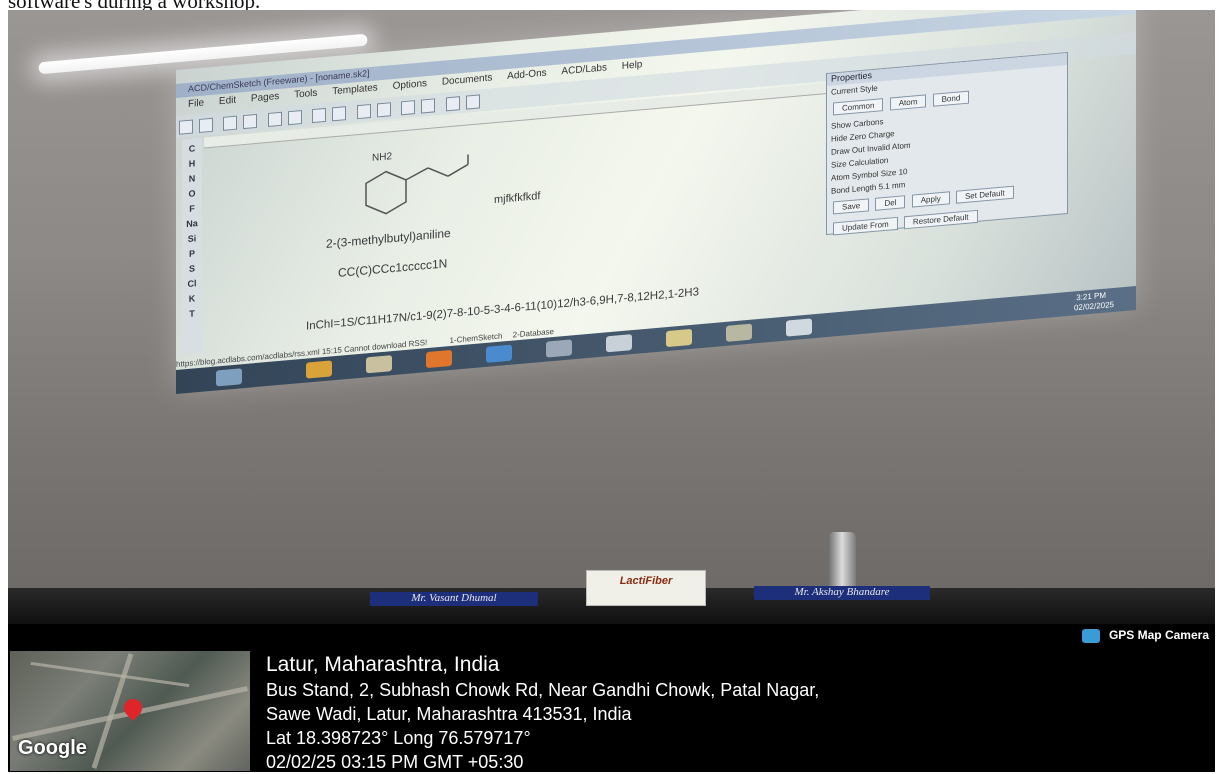 The height and width of the screenshot is (774, 1223). I want to click on element-h: H, so click(192, 164).